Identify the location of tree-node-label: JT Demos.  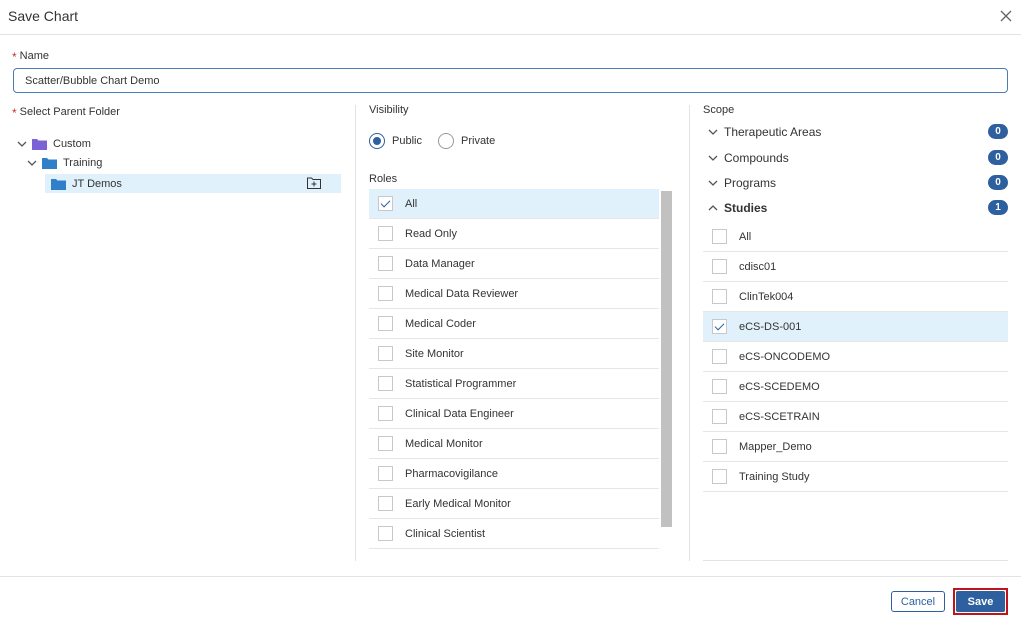
(97, 183).